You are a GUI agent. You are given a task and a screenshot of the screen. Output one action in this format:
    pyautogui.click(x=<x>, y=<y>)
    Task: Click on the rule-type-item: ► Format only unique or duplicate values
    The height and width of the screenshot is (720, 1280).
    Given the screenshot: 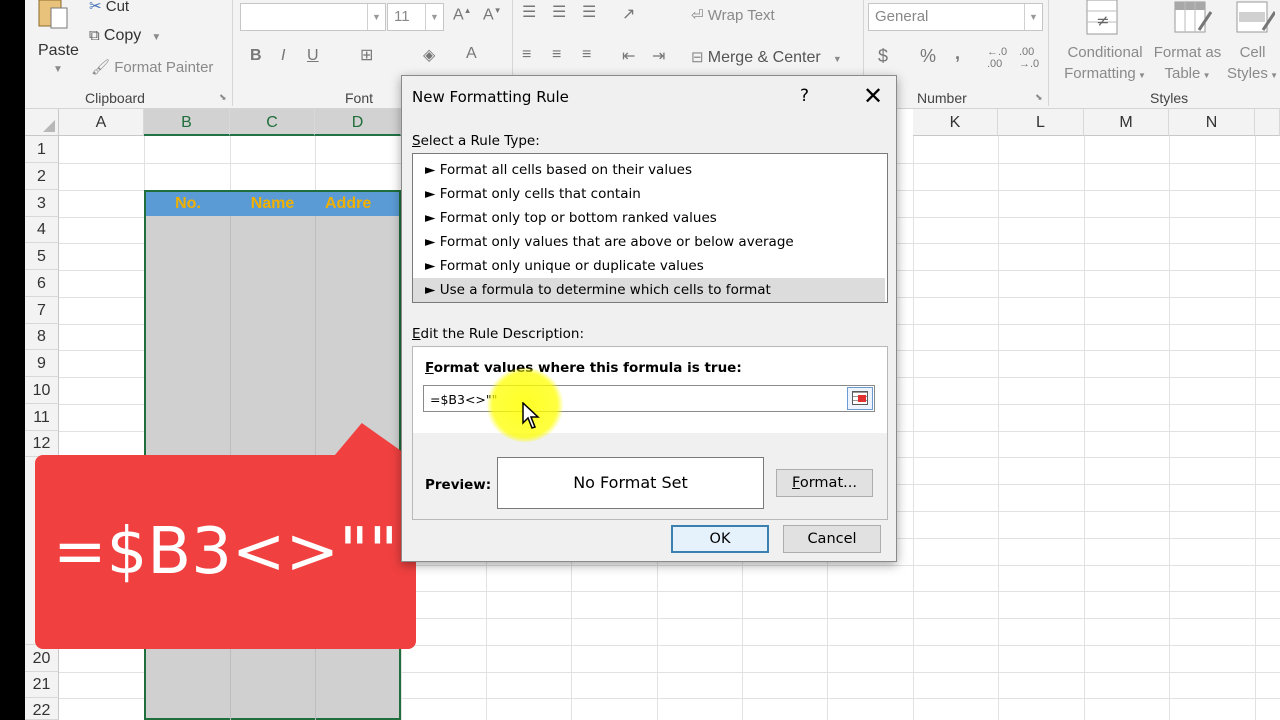 What is the action you would take?
    pyautogui.click(x=650, y=266)
    